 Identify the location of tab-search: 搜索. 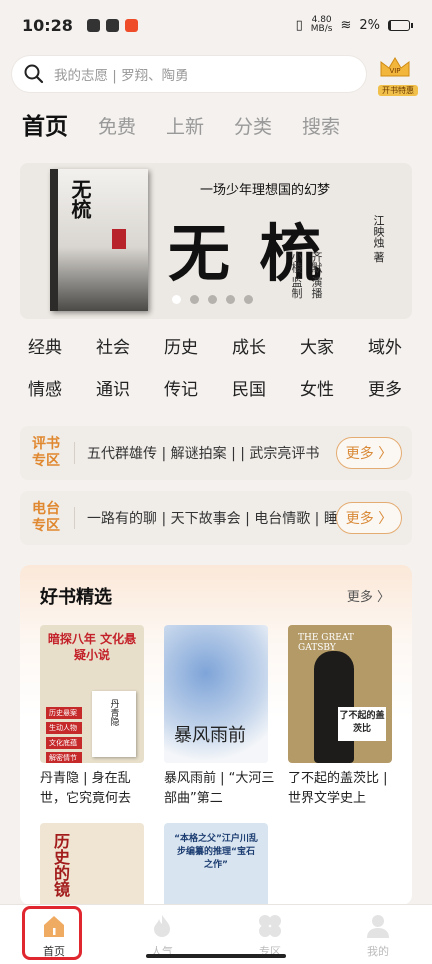
(321, 127).